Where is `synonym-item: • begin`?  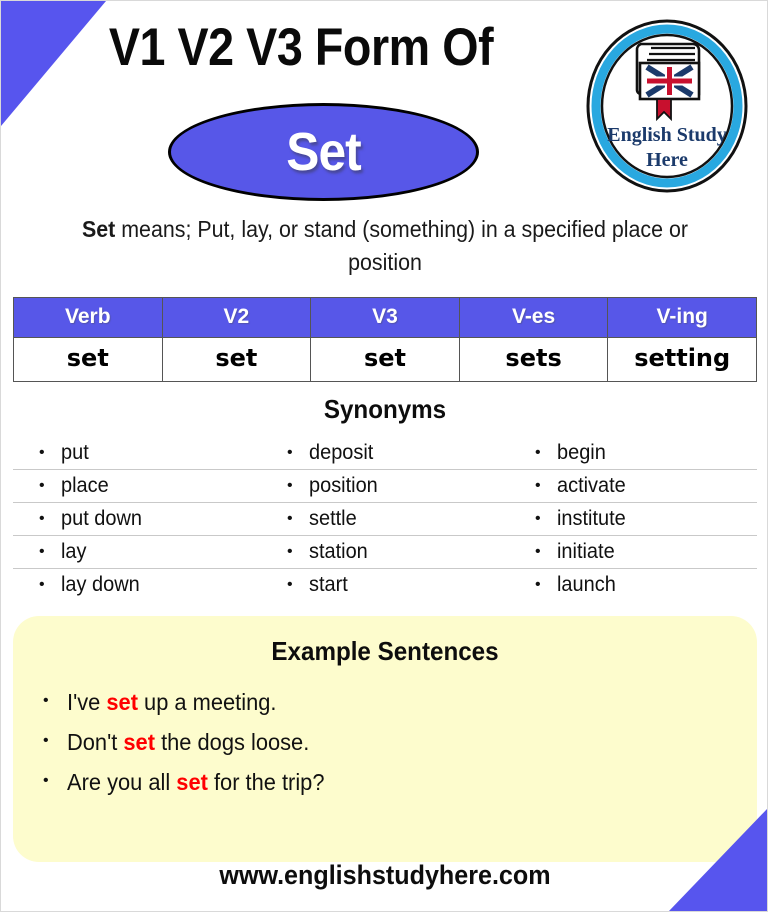 synonym-item: • begin is located at coordinates (633, 453).